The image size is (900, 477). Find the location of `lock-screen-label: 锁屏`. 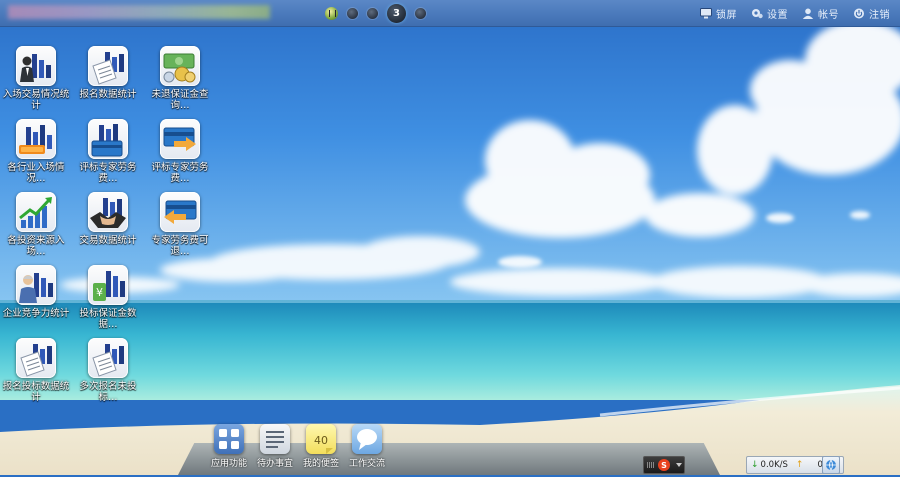

lock-screen-label: 锁屏 is located at coordinates (726, 15).